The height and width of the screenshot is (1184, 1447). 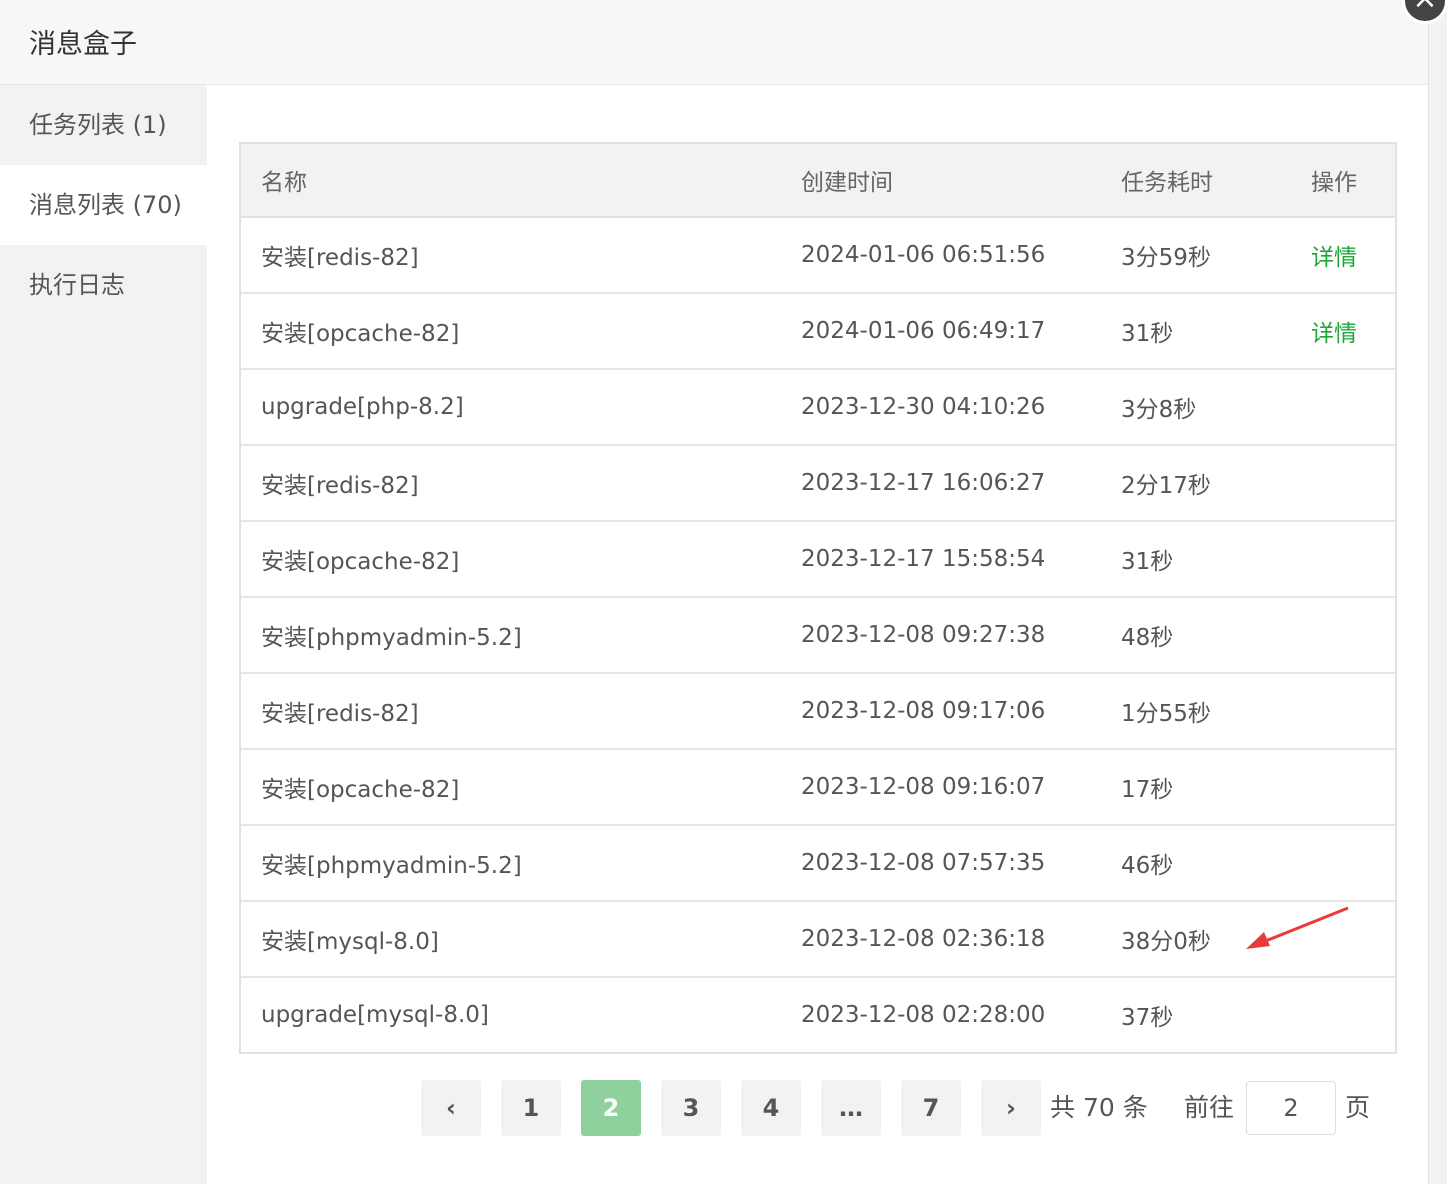 What do you see at coordinates (531, 1108) in the screenshot?
I see `page-button-1: 1` at bounding box center [531, 1108].